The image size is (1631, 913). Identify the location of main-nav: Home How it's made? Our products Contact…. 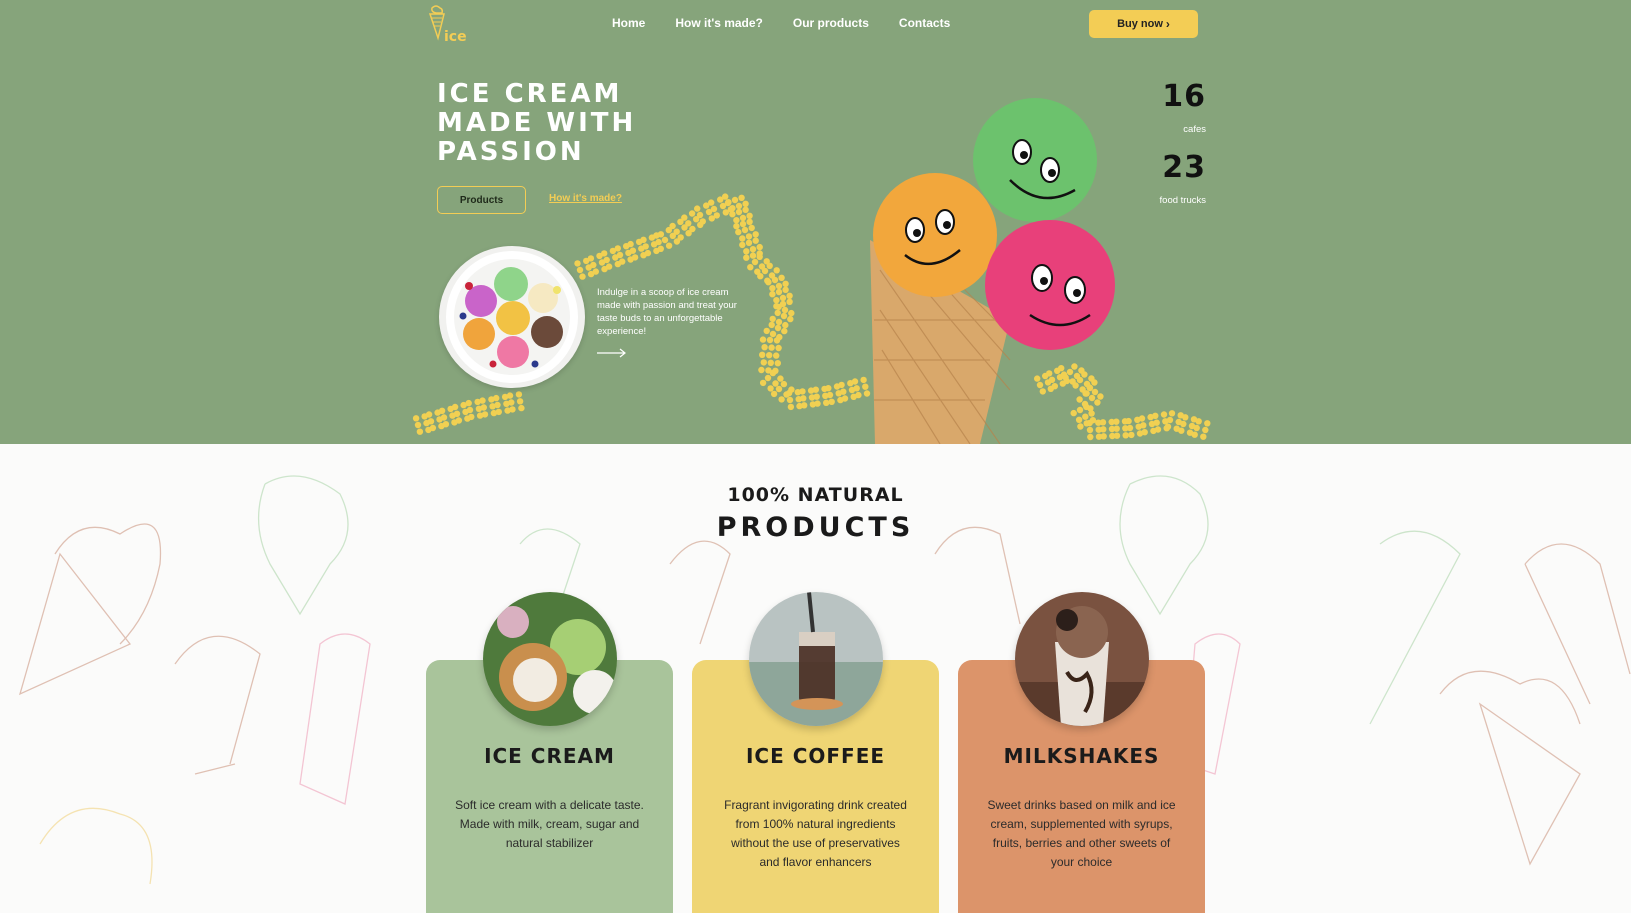
(796, 23).